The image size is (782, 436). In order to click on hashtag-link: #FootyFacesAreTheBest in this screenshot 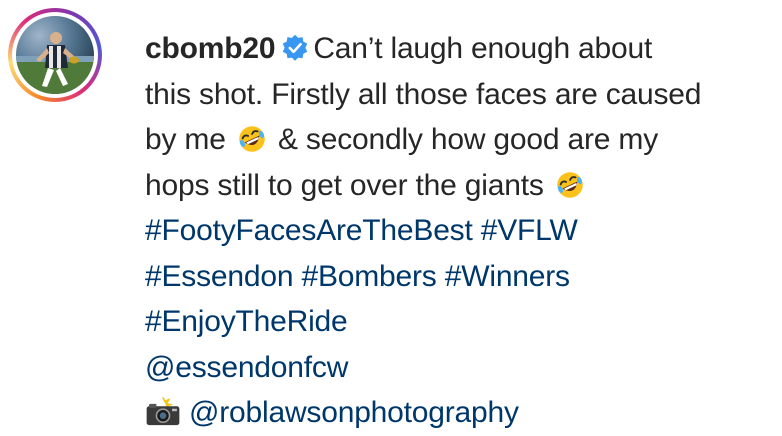, I will do `click(309, 230)`.